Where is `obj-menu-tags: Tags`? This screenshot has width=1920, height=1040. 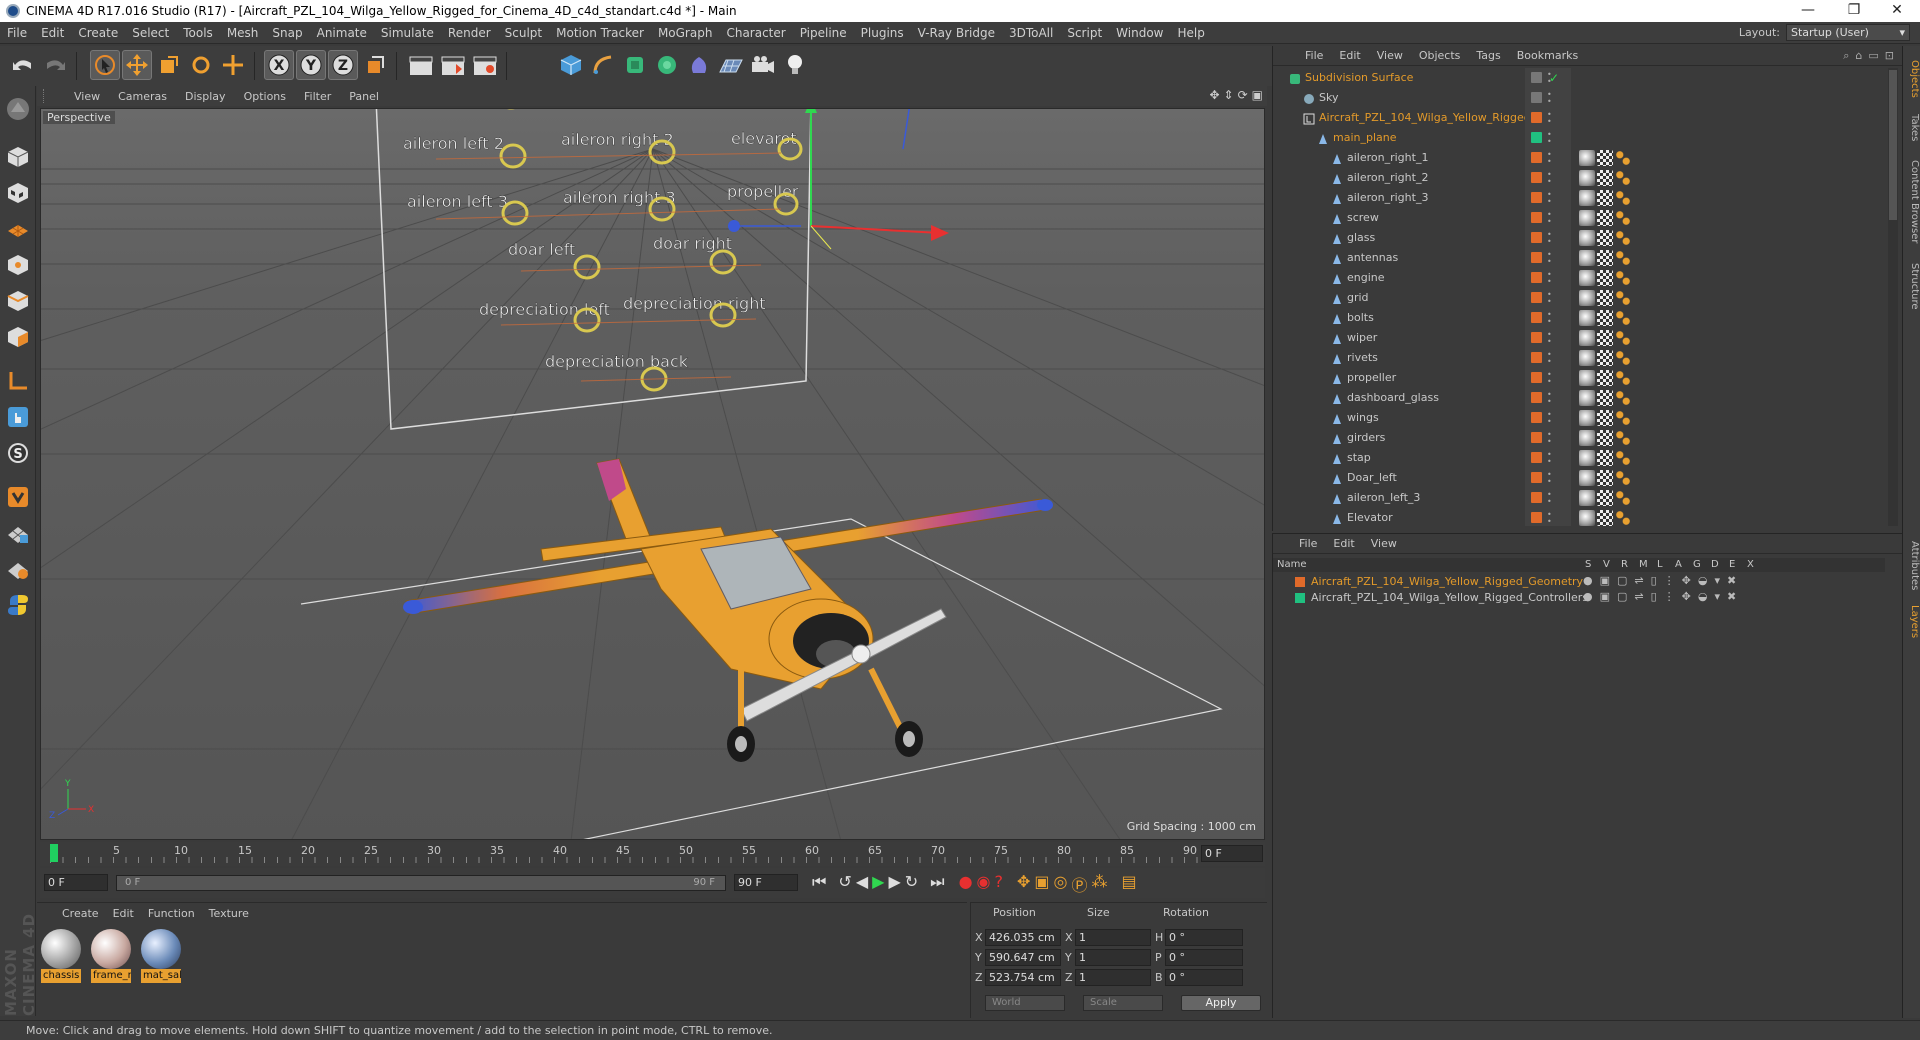
obj-menu-tags: Tags is located at coordinates (1488, 55).